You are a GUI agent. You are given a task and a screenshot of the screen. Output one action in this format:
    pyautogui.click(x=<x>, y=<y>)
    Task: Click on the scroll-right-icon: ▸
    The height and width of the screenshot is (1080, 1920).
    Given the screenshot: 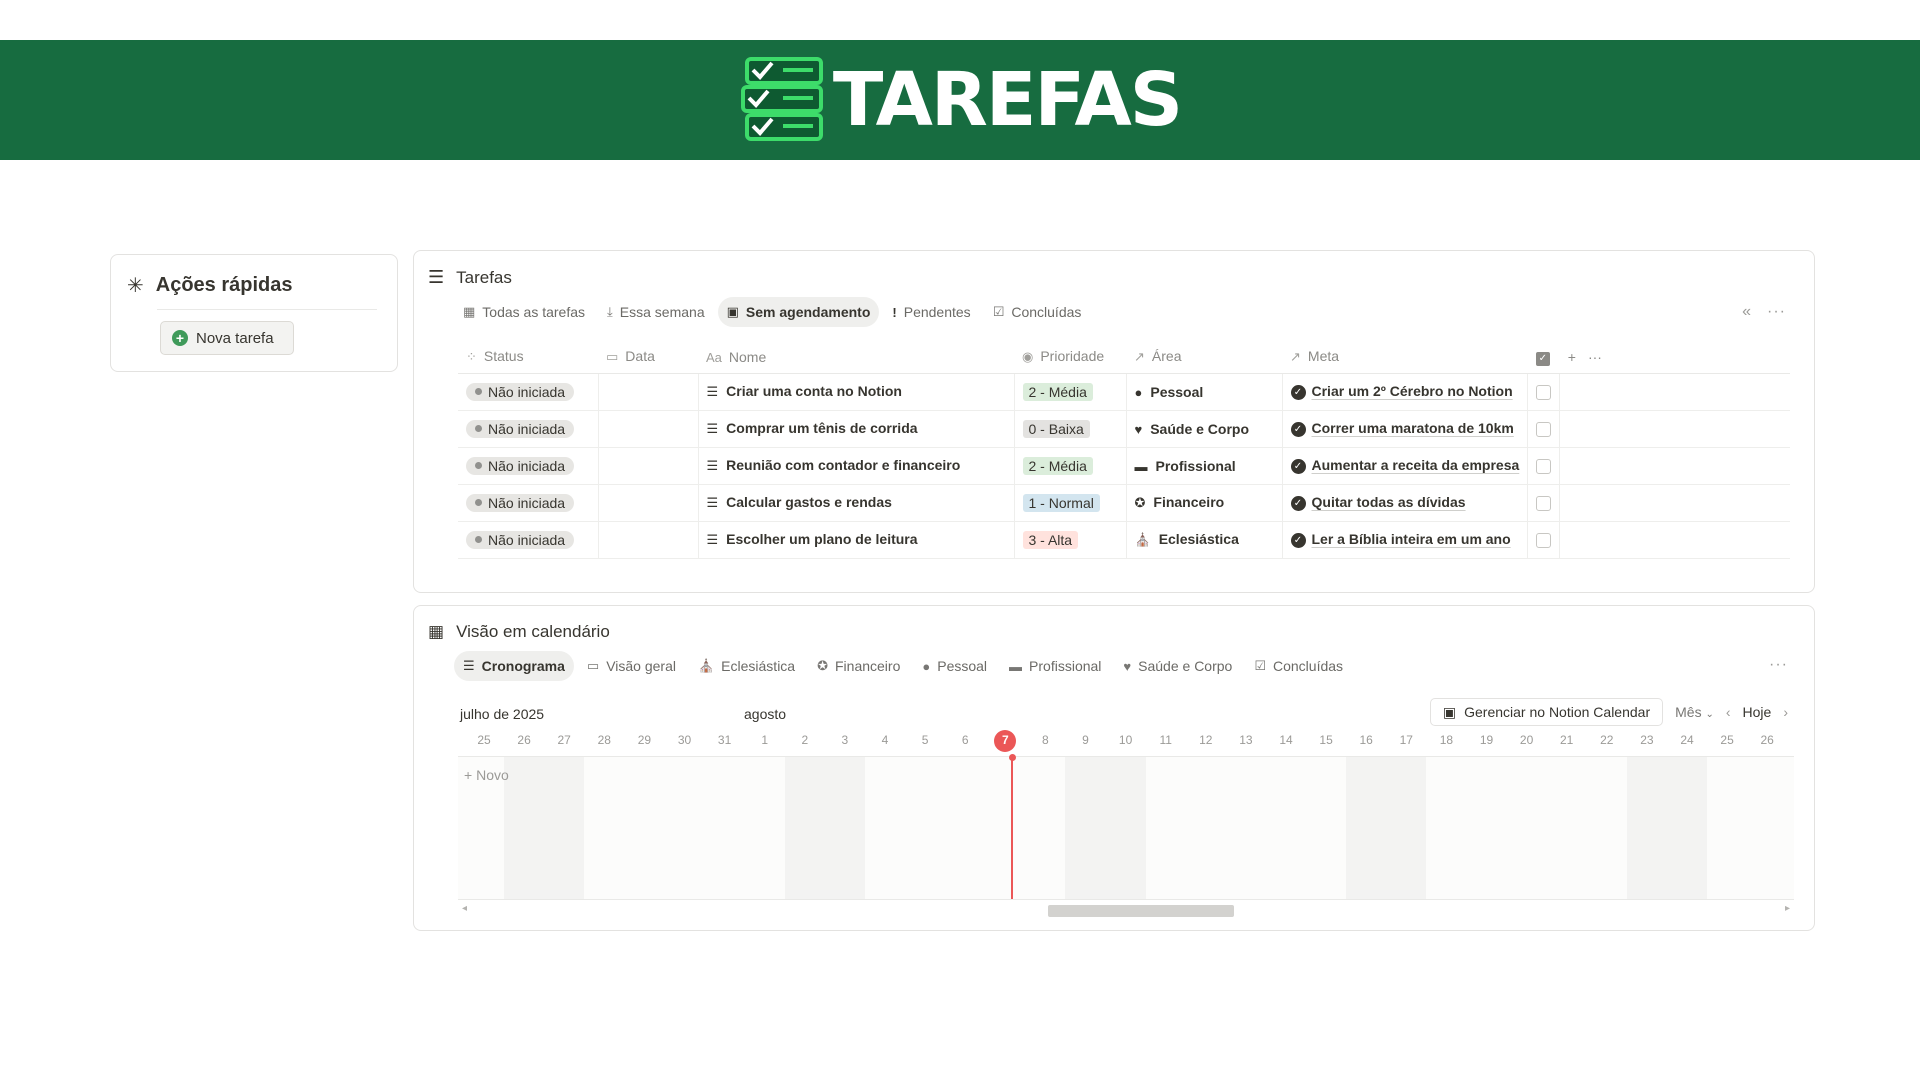 What is the action you would take?
    pyautogui.click(x=1787, y=908)
    